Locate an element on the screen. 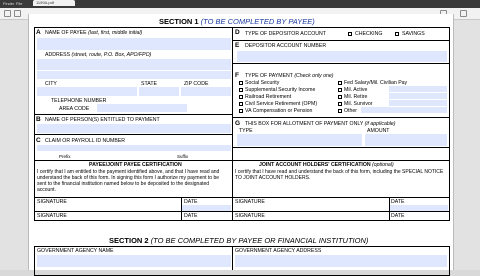  letter-f: F is located at coordinates (237, 75).